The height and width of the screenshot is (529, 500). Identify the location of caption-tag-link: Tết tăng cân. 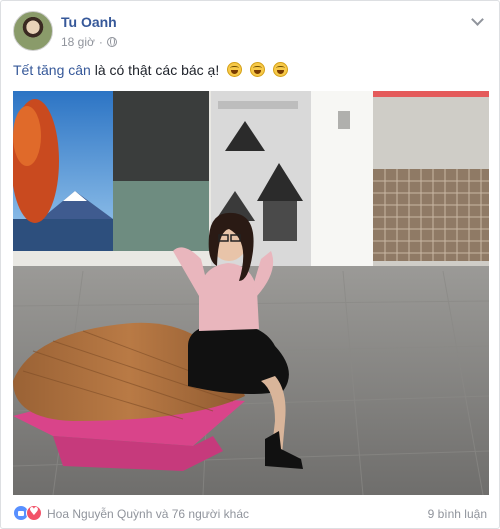
(52, 70).